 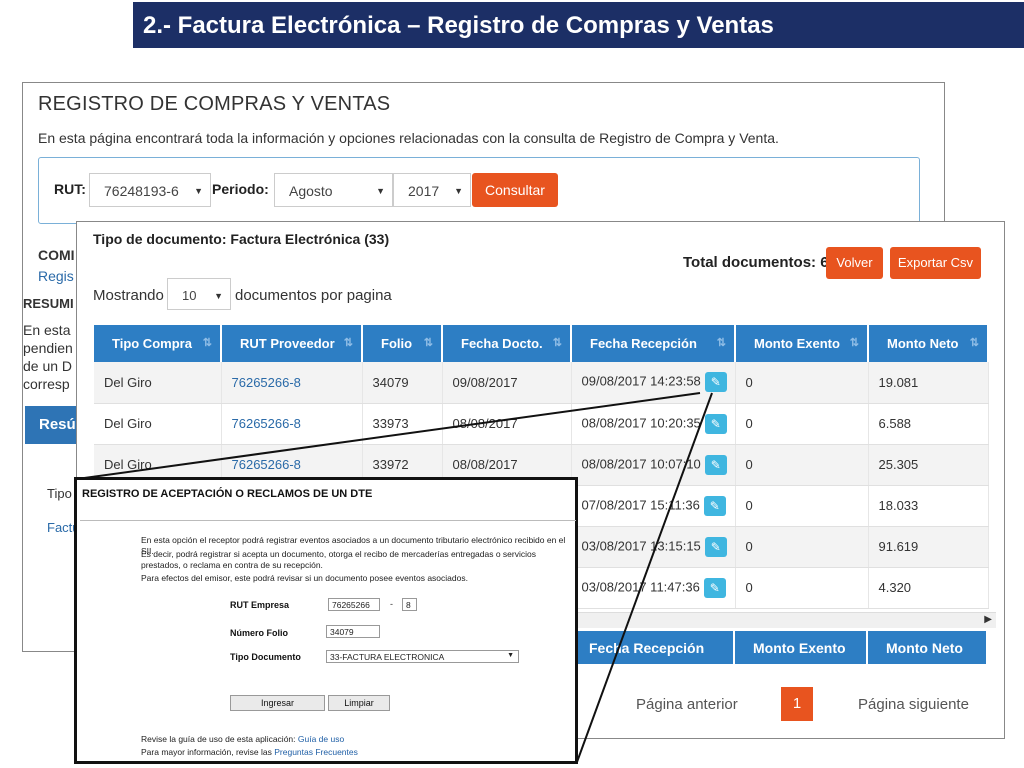 I want to click on rut-empresa-label: RUT Empresa, so click(x=260, y=605).